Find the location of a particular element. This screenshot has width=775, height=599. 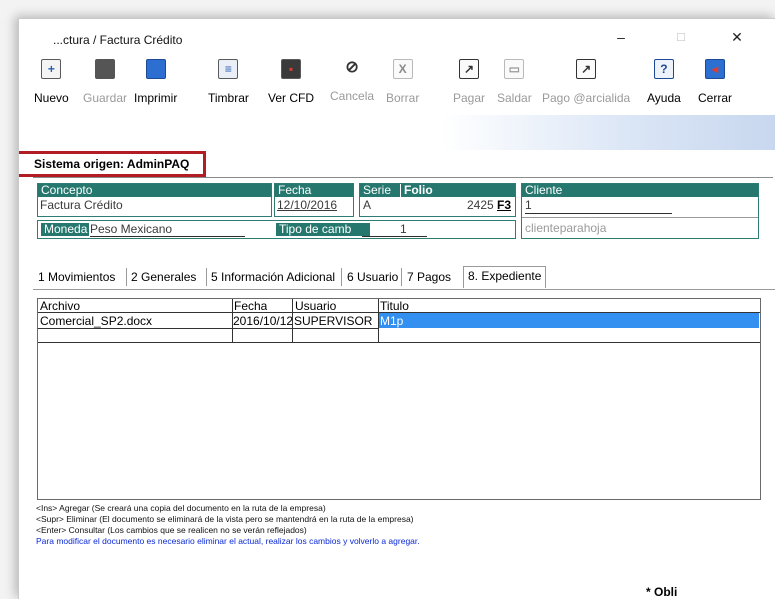

ver-cfd-button: ▪ Ver CFD is located at coordinates (291, 82).